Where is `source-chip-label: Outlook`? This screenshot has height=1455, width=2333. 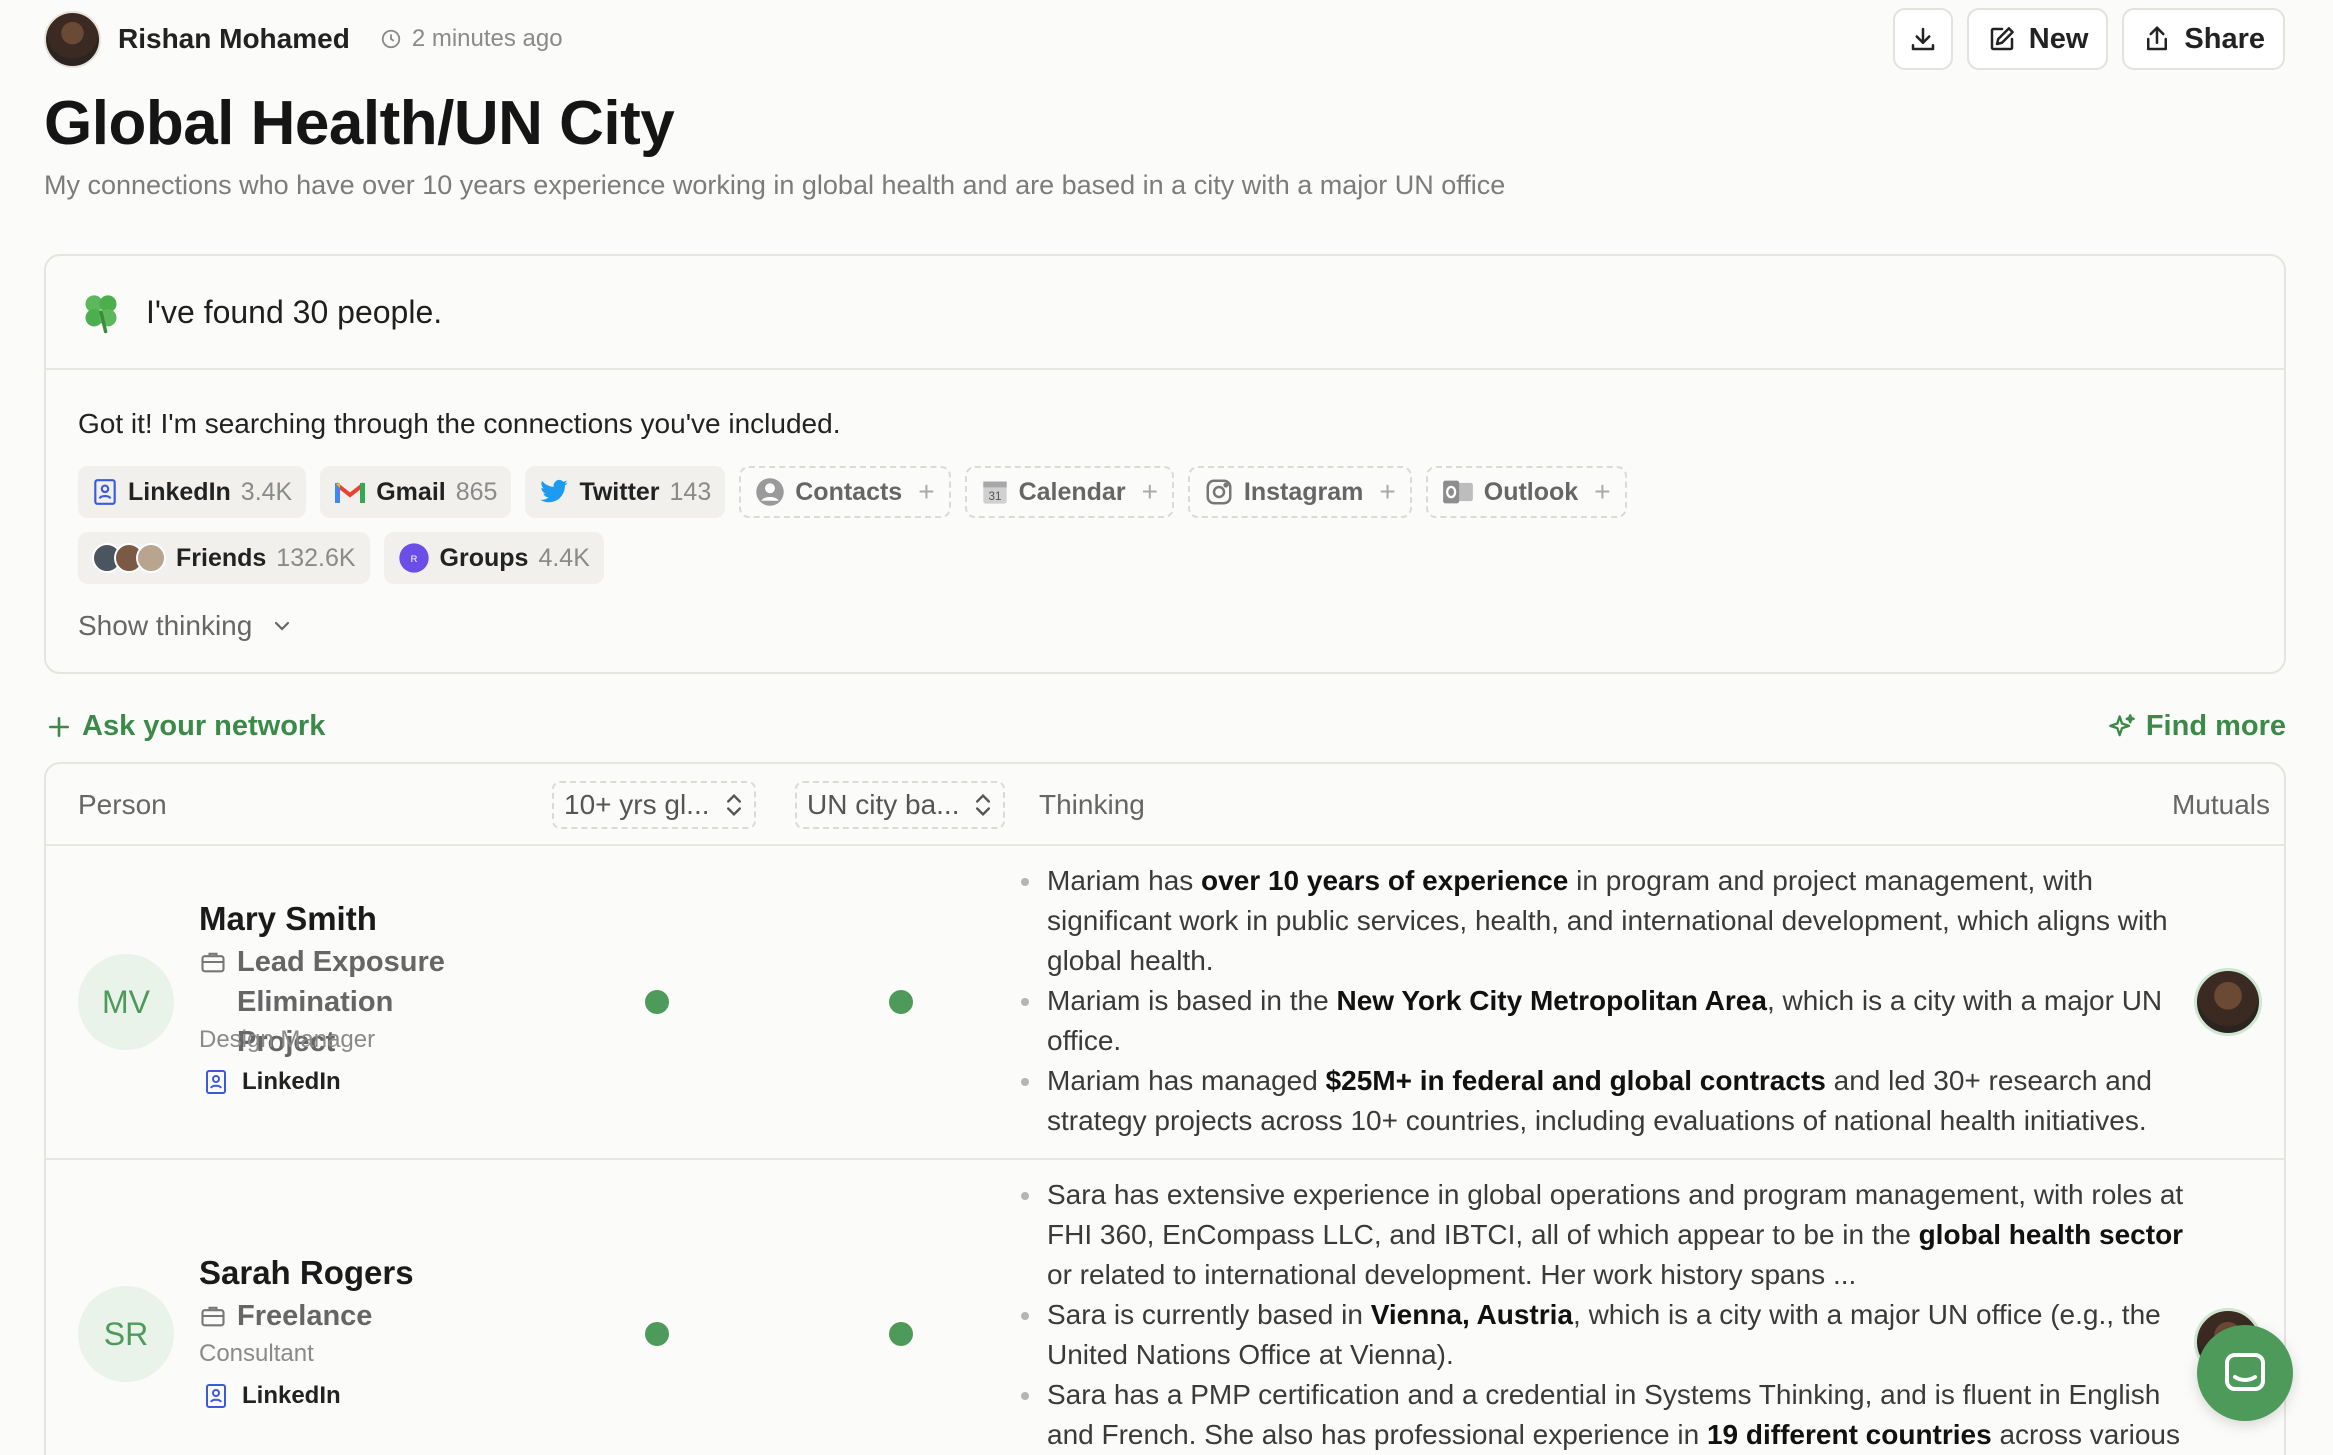
source-chip-label: Outlook is located at coordinates (1531, 491).